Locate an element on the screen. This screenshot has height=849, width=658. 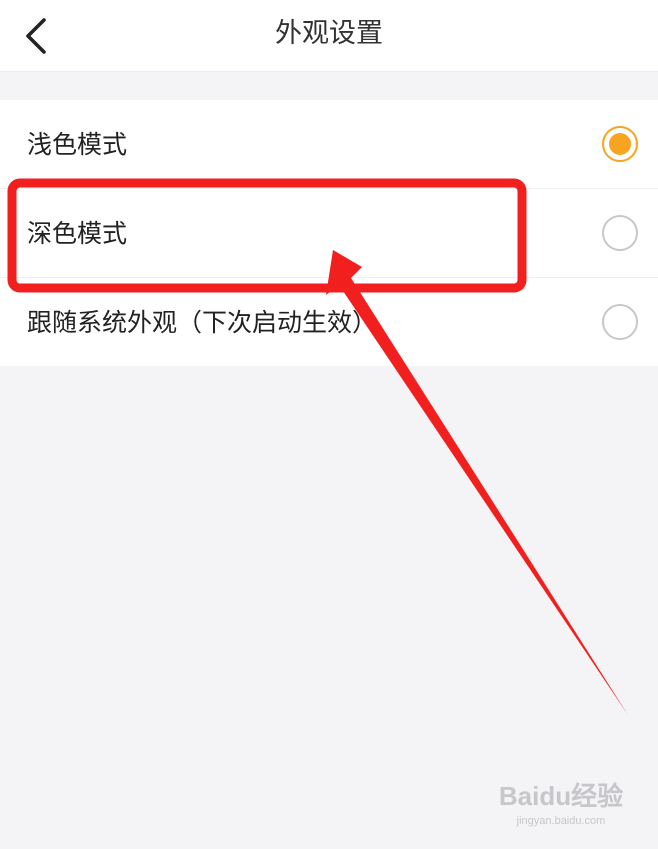
page-title: 外观设置 is located at coordinates (329, 33).